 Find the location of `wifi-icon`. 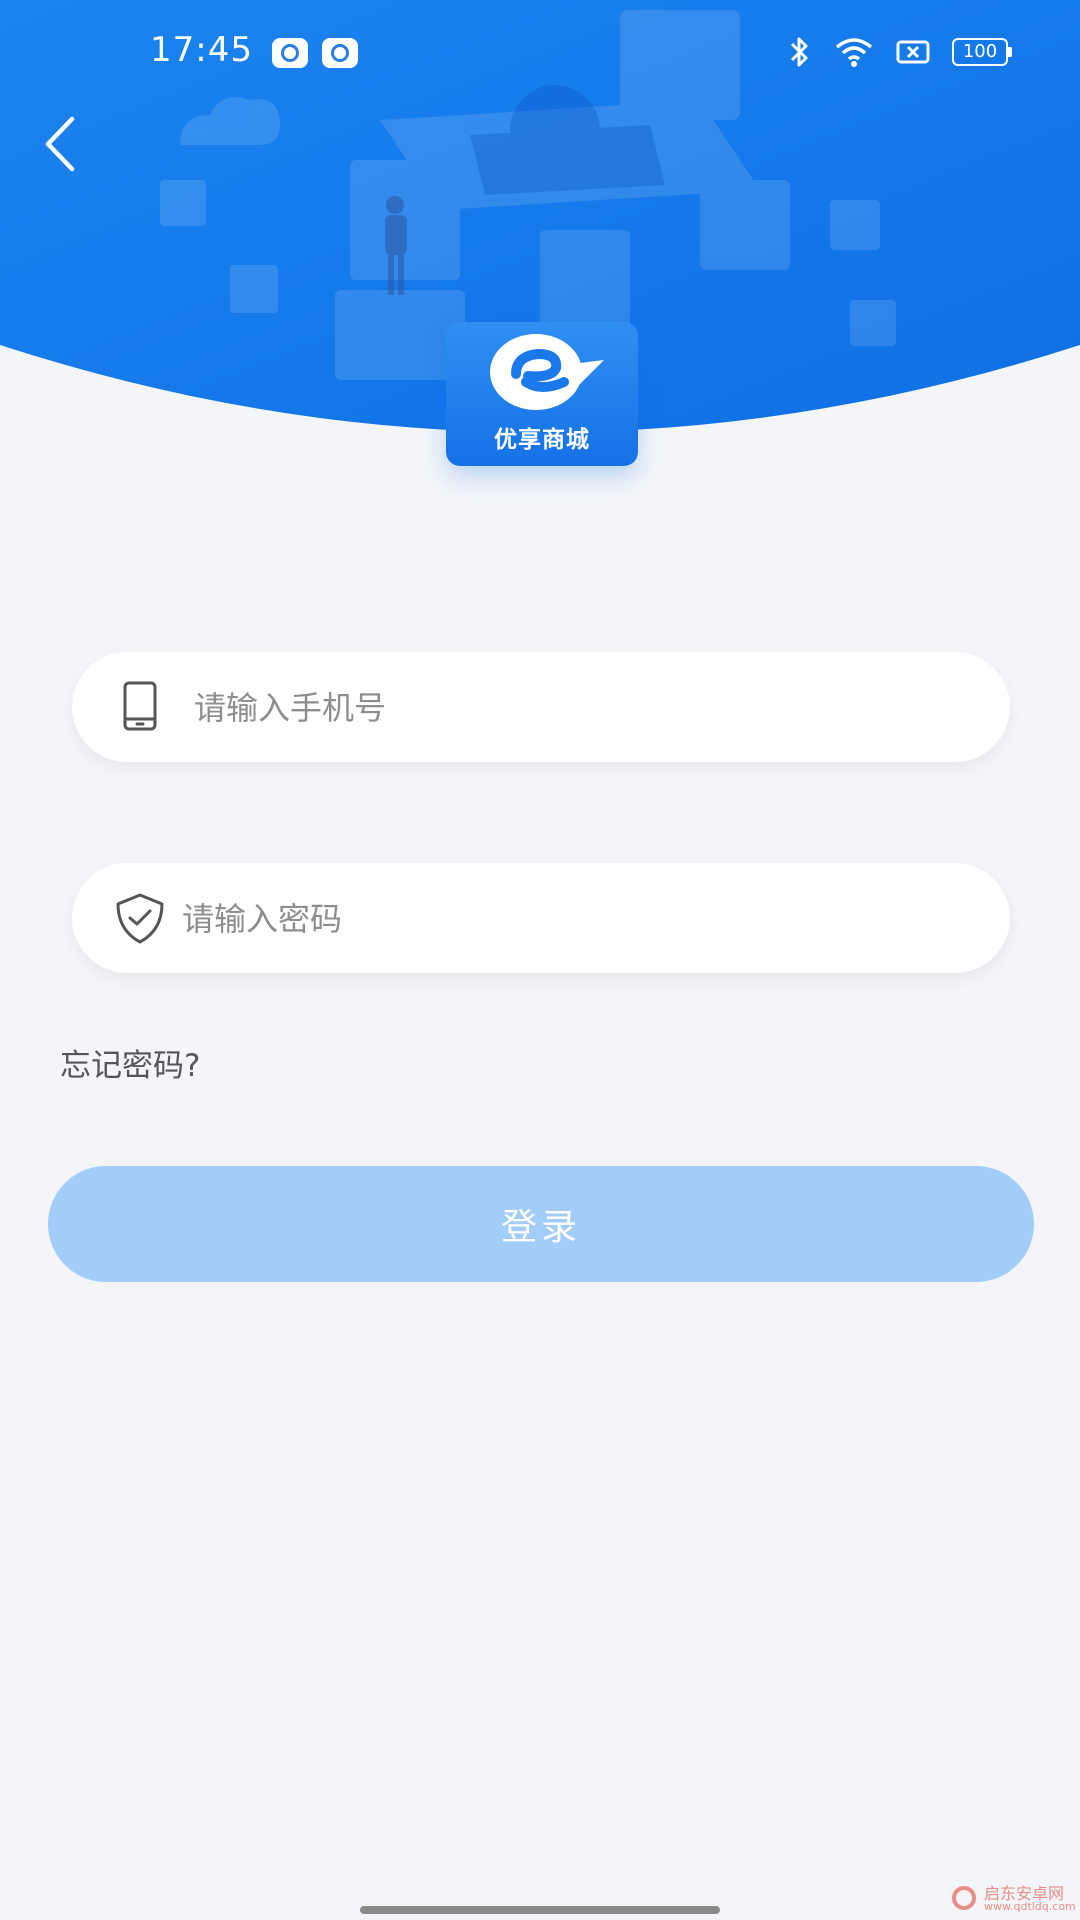

wifi-icon is located at coordinates (854, 52).